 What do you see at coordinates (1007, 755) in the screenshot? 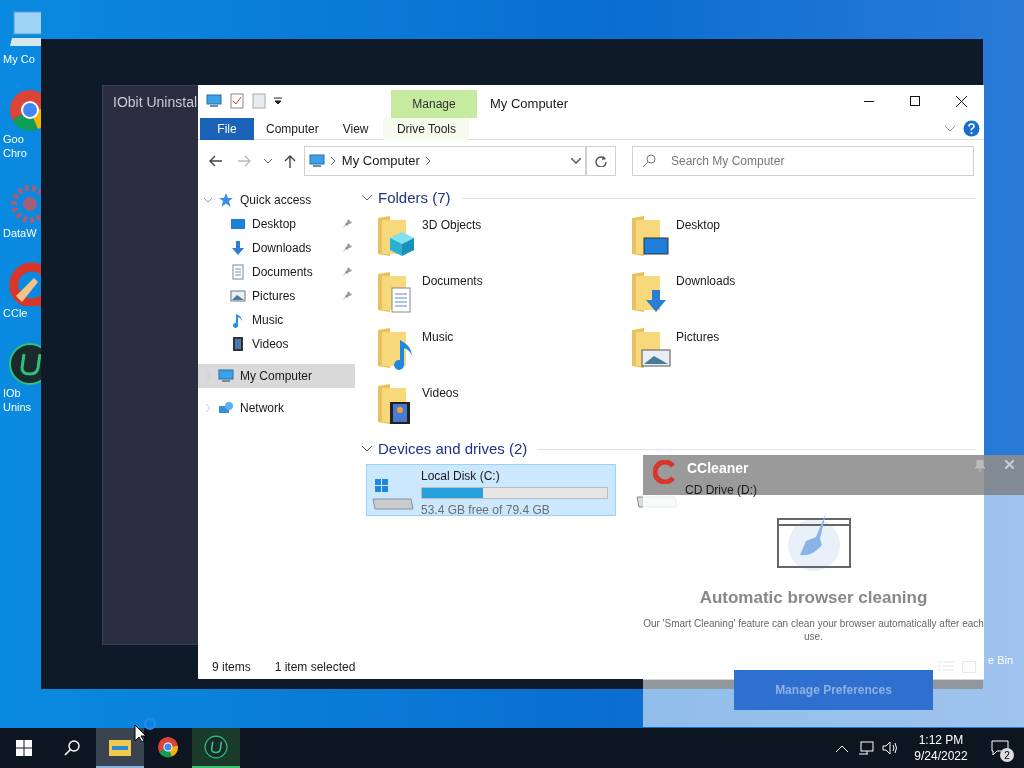
I see `notification-count: 2` at bounding box center [1007, 755].